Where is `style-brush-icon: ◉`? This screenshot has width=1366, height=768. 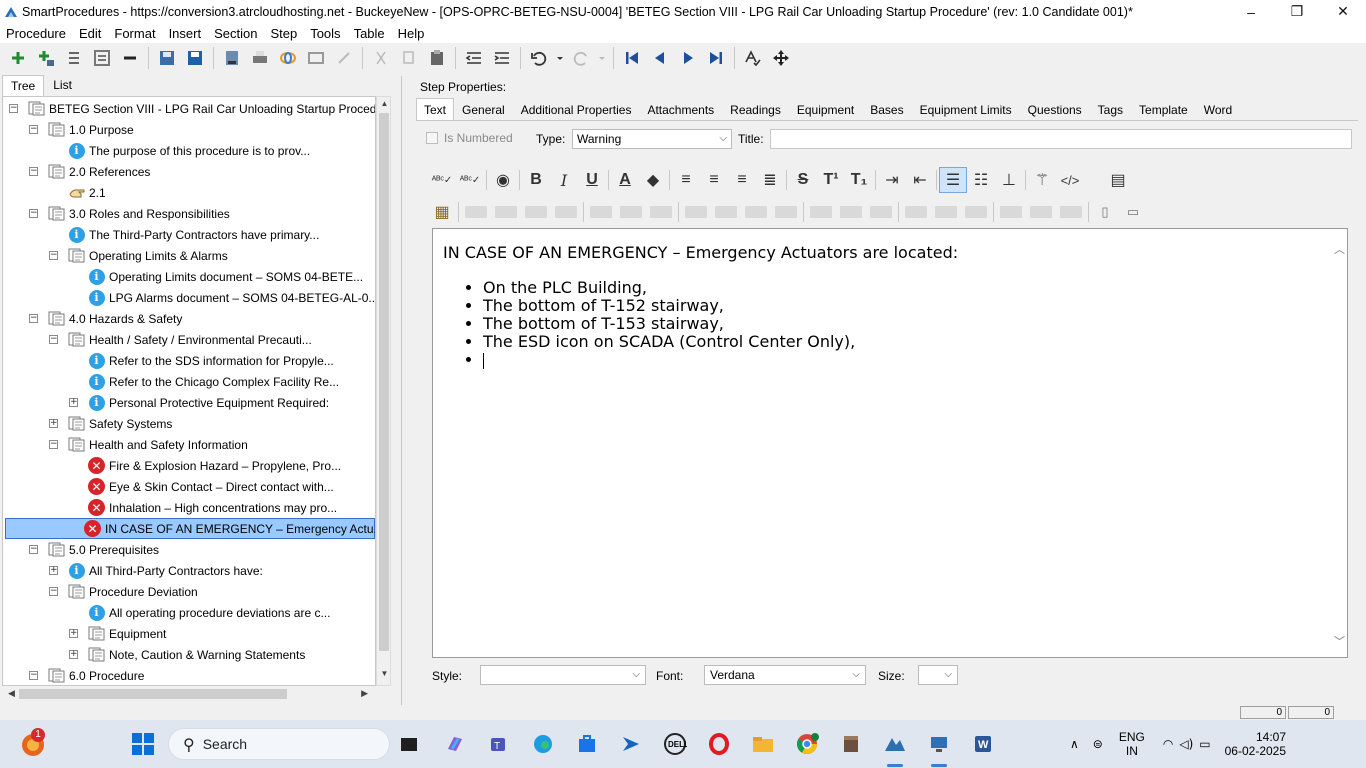 style-brush-icon: ◉ is located at coordinates (503, 180).